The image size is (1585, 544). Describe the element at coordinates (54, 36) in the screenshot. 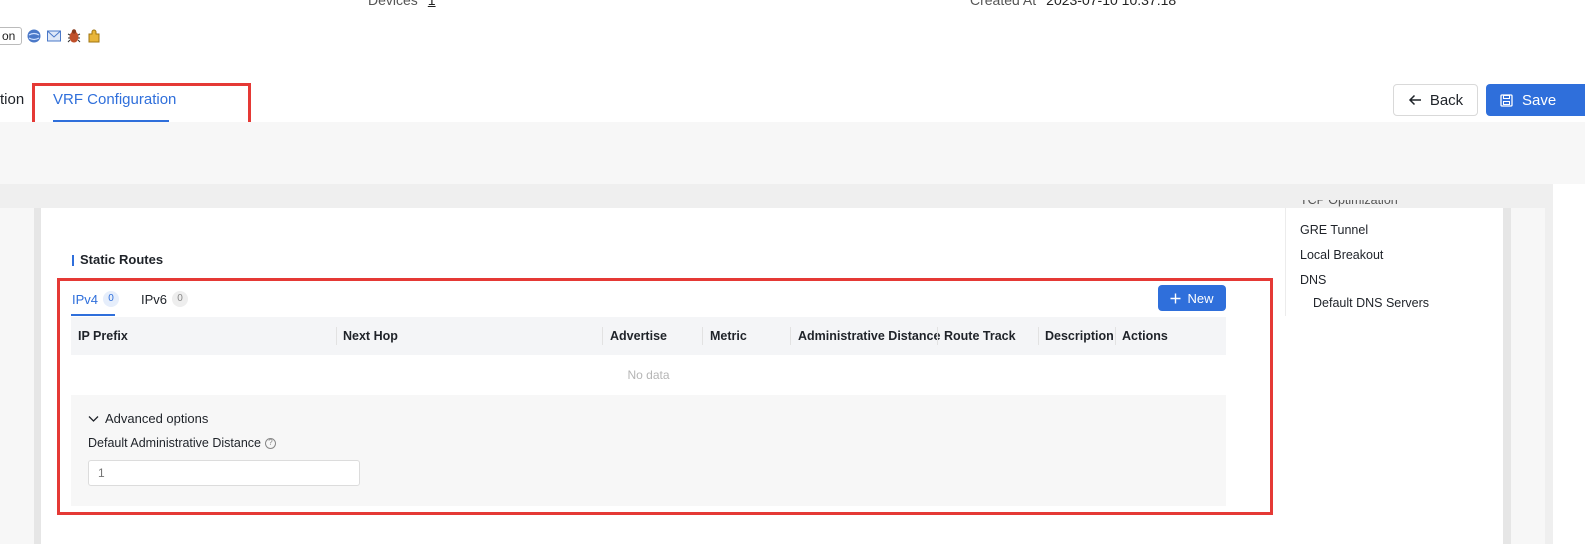

I see `mail-icon` at that location.